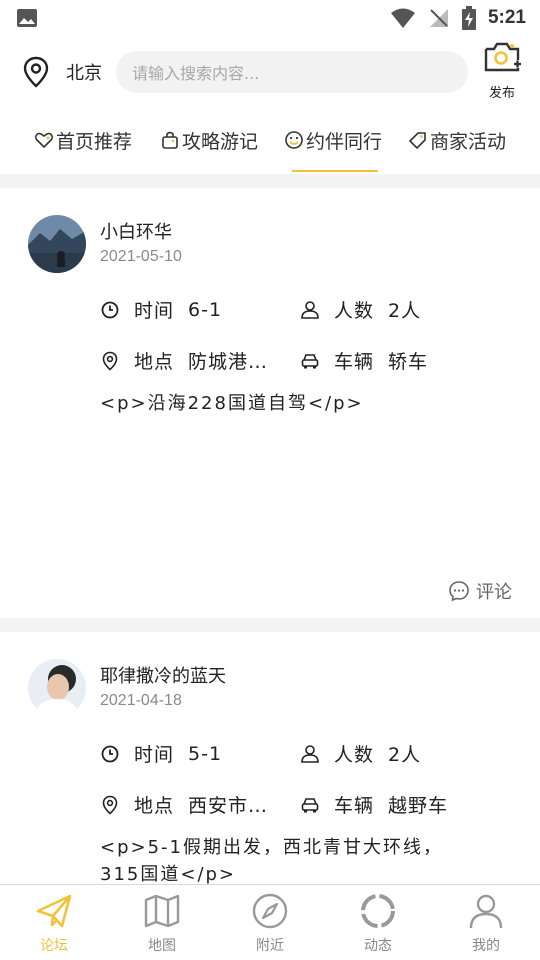  What do you see at coordinates (44, 140) in the screenshot?
I see `heart-icon` at bounding box center [44, 140].